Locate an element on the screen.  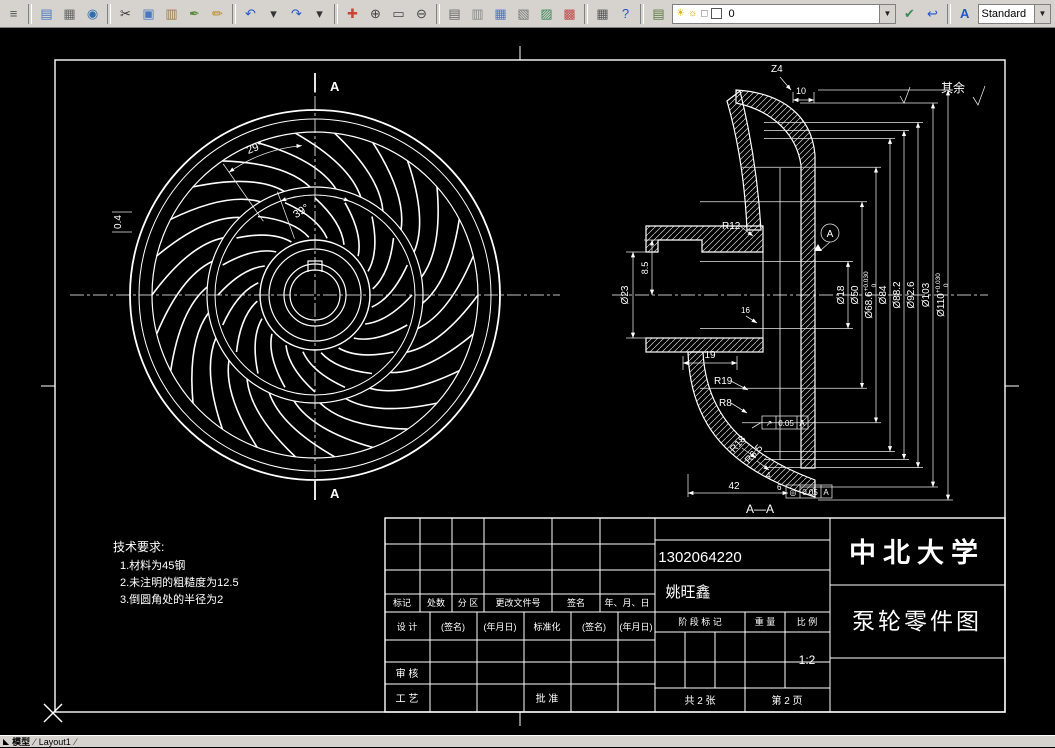
zoom-window-icon: ▭ is located at coordinates (398, 13).